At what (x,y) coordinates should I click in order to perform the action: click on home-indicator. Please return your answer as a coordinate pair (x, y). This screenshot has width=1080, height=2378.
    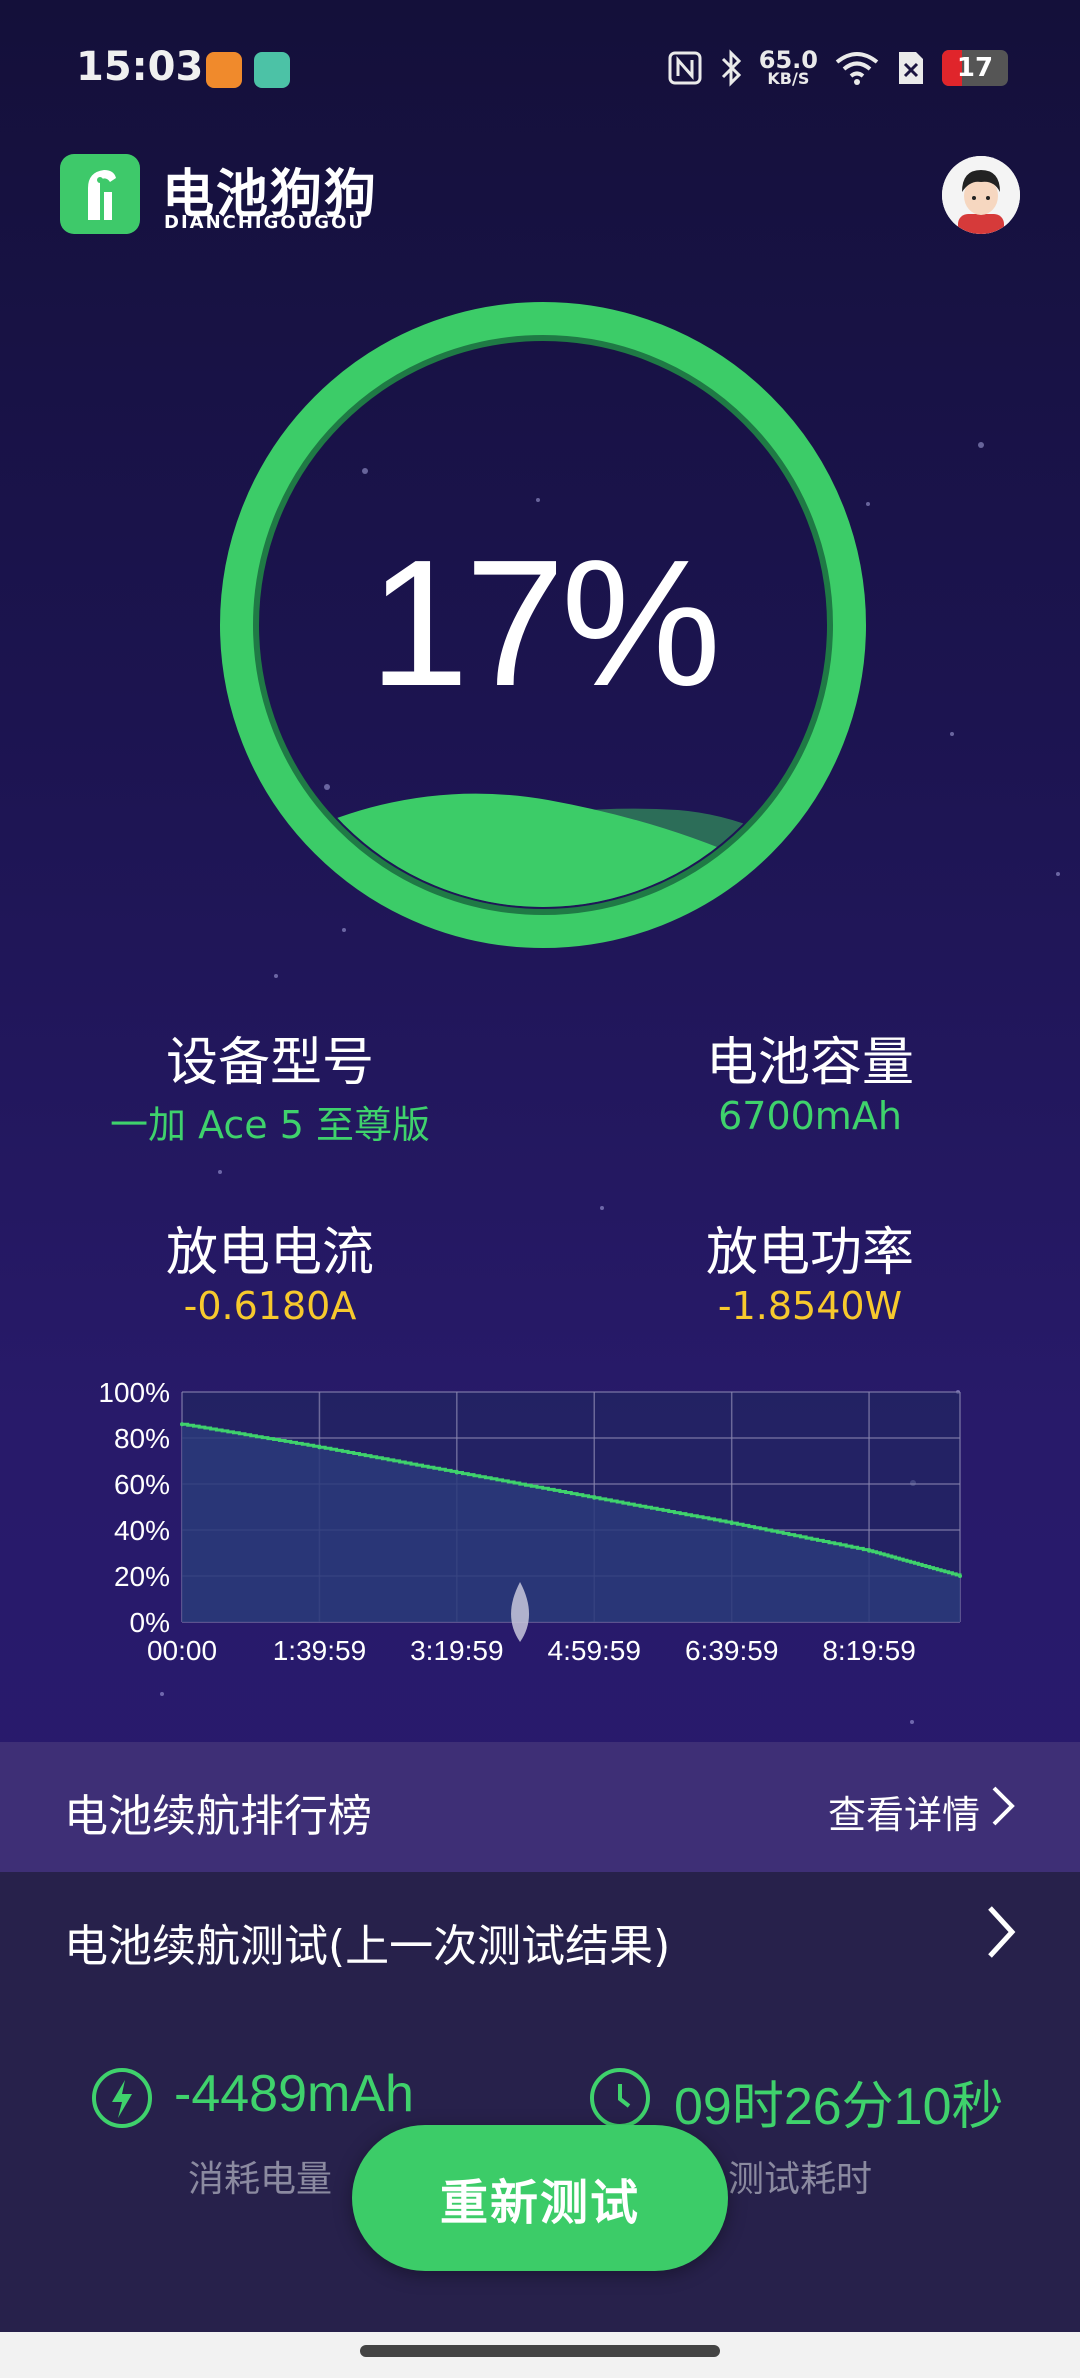
    Looking at the image, I should click on (540, 2351).